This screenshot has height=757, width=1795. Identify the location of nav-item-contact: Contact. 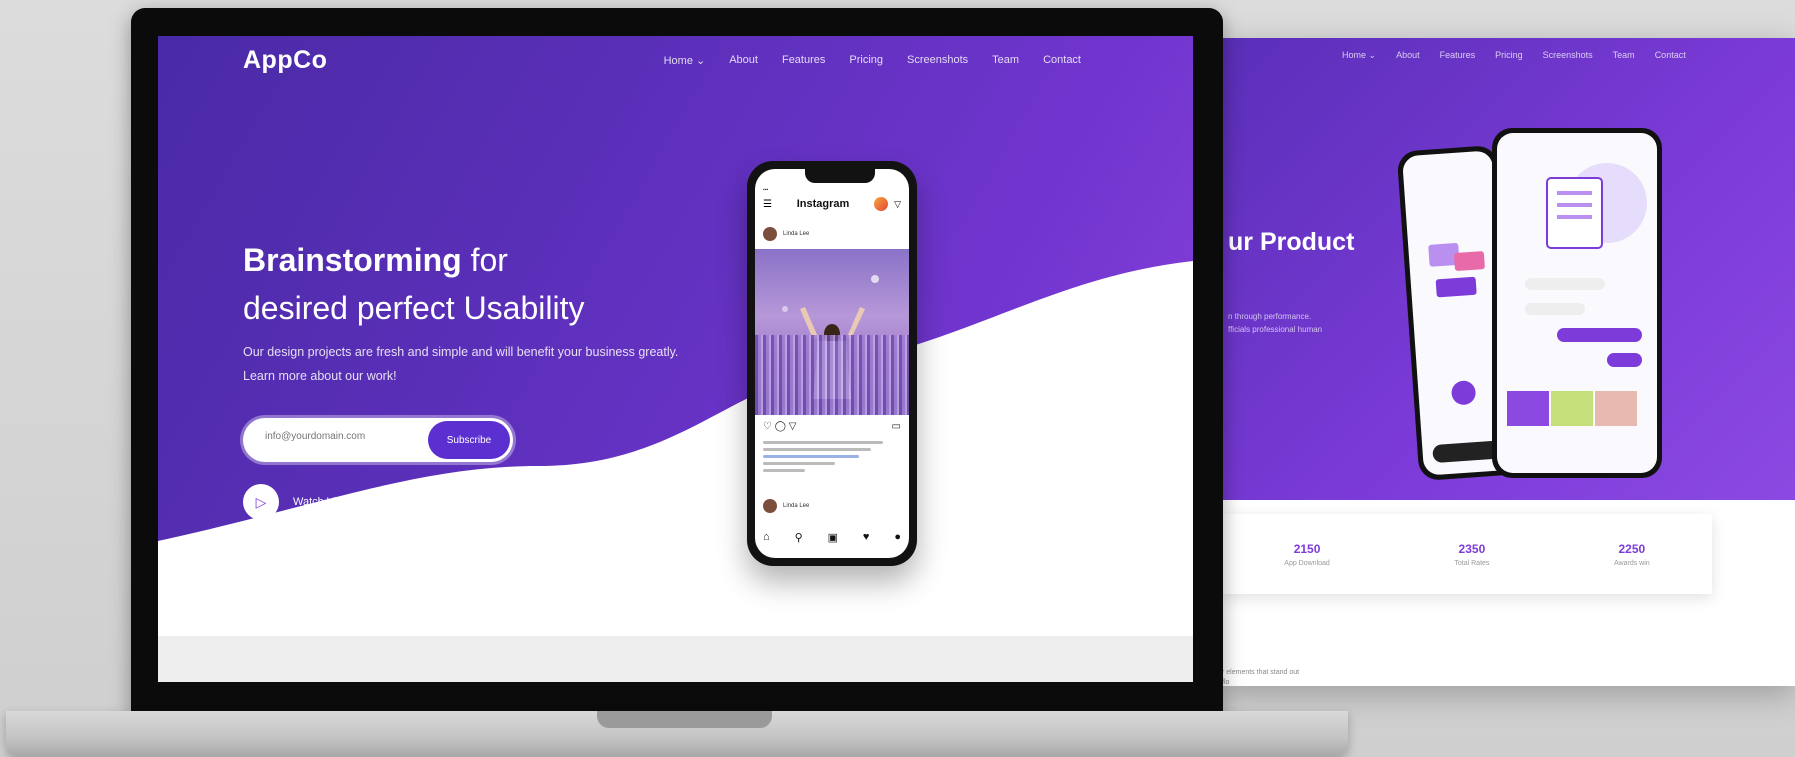
(1062, 60).